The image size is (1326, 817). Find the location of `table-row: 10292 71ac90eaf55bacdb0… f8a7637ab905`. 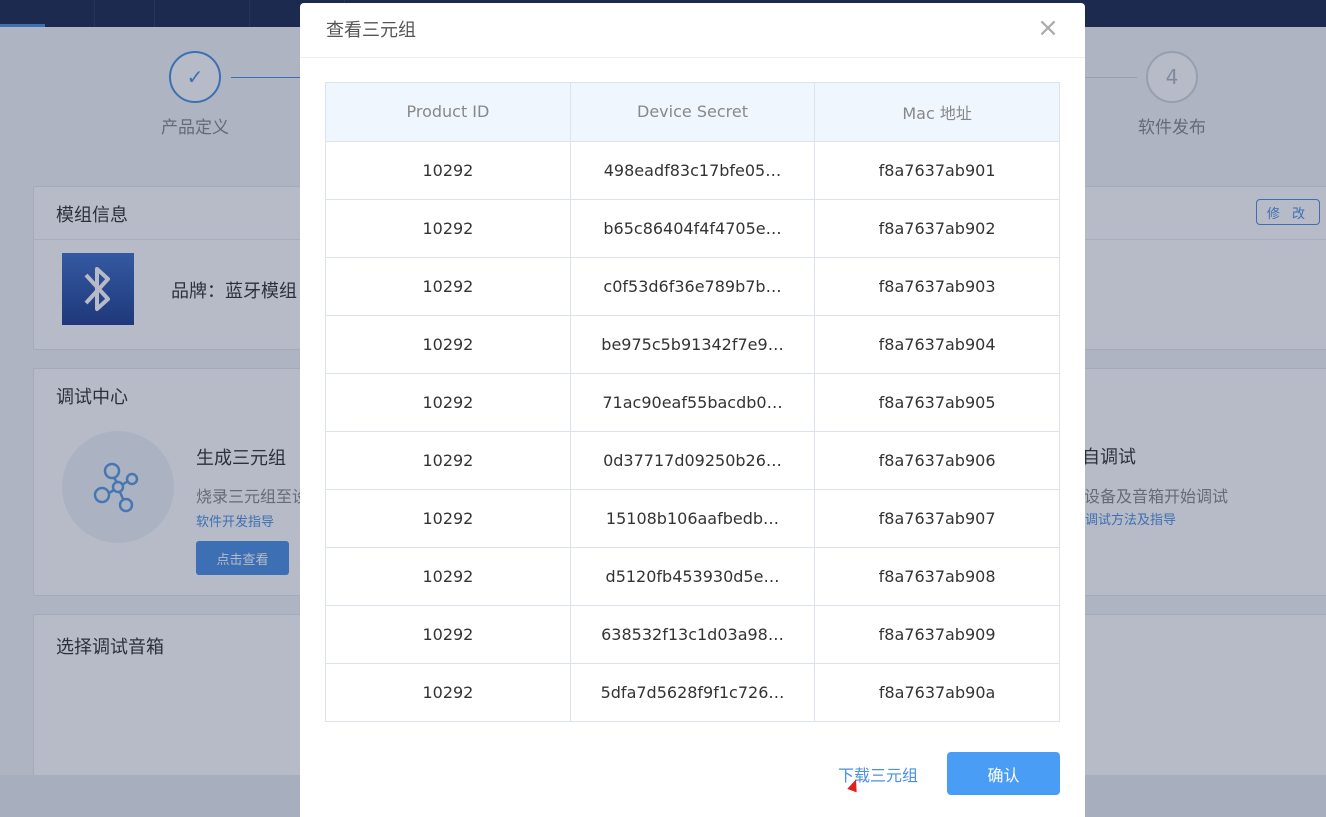

table-row: 10292 71ac90eaf55bacdb0… f8a7637ab905 is located at coordinates (692, 402).